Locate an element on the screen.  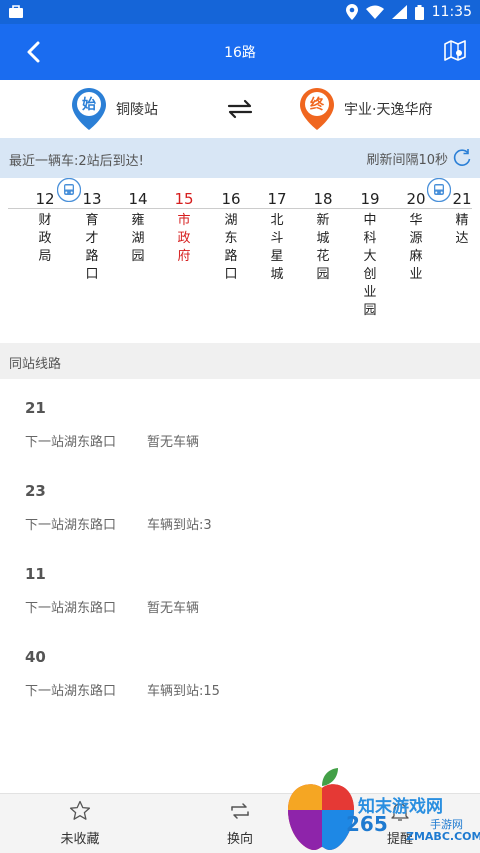
apple-logo-icon is located at coordinates (321, 809).